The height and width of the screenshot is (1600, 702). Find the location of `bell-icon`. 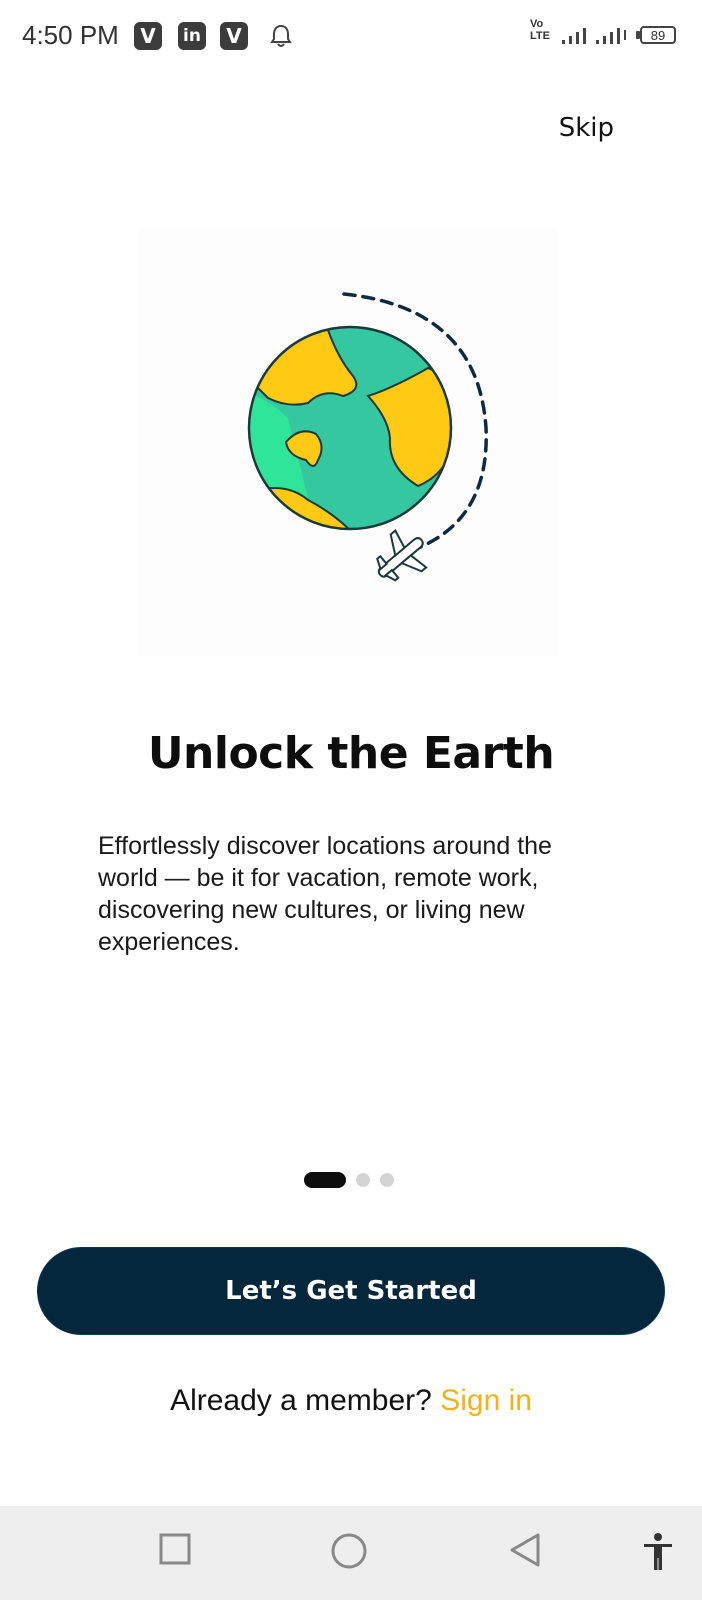

bell-icon is located at coordinates (281, 35).